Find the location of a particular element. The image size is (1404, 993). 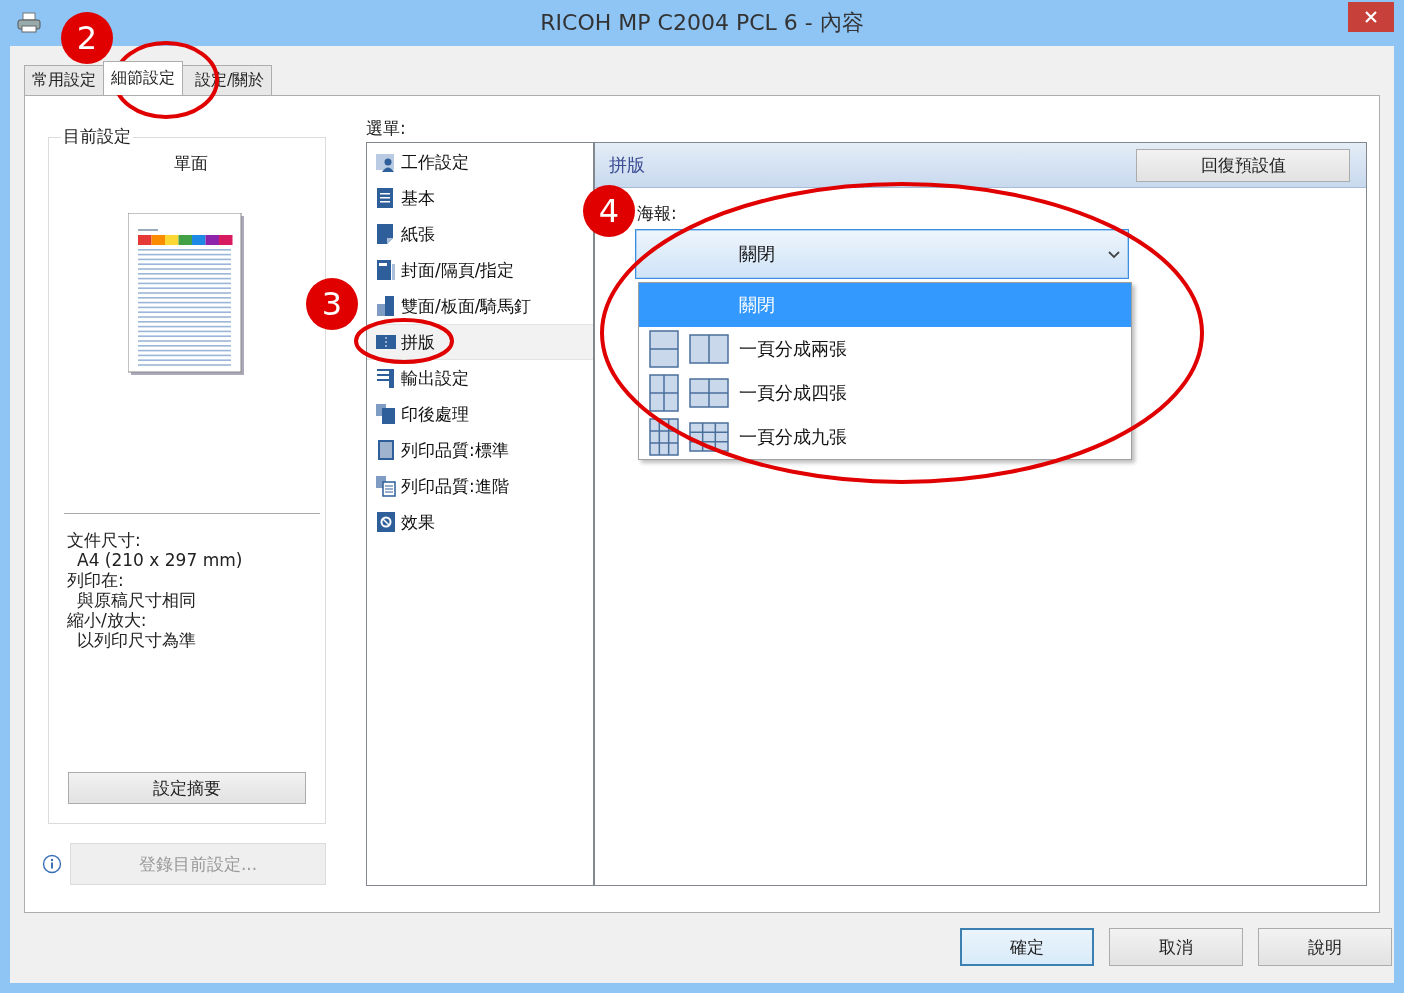

info-value: 與原稿尺寸相同 is located at coordinates (136, 600).